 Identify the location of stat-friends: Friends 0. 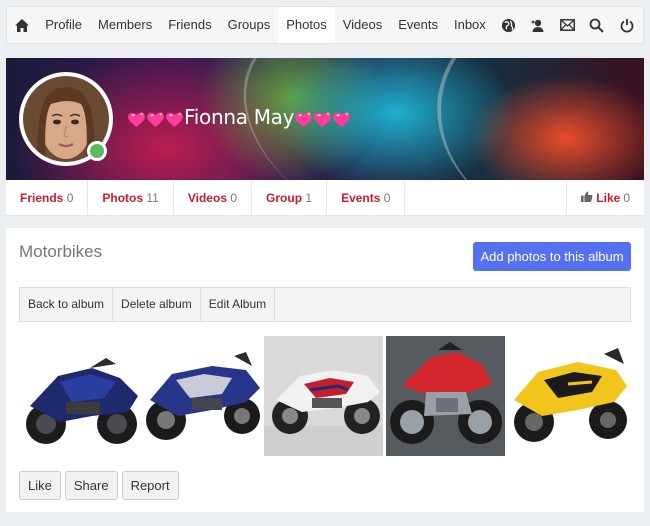
(47, 197).